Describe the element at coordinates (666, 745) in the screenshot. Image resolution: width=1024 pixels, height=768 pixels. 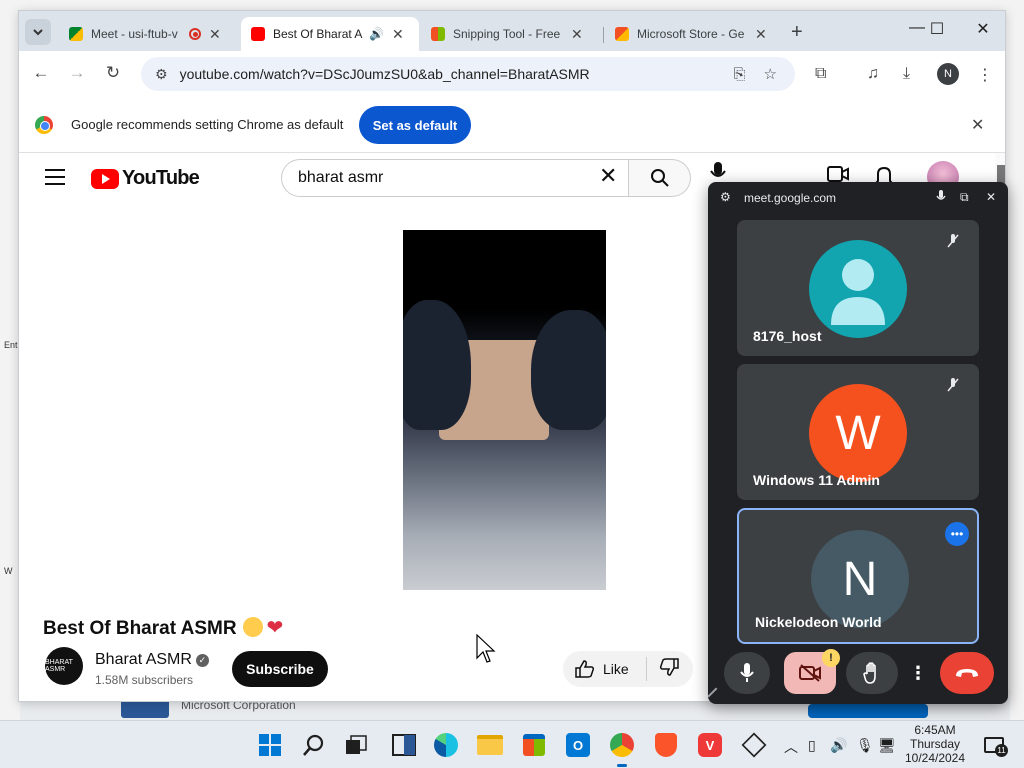
I see `brave-app` at that location.